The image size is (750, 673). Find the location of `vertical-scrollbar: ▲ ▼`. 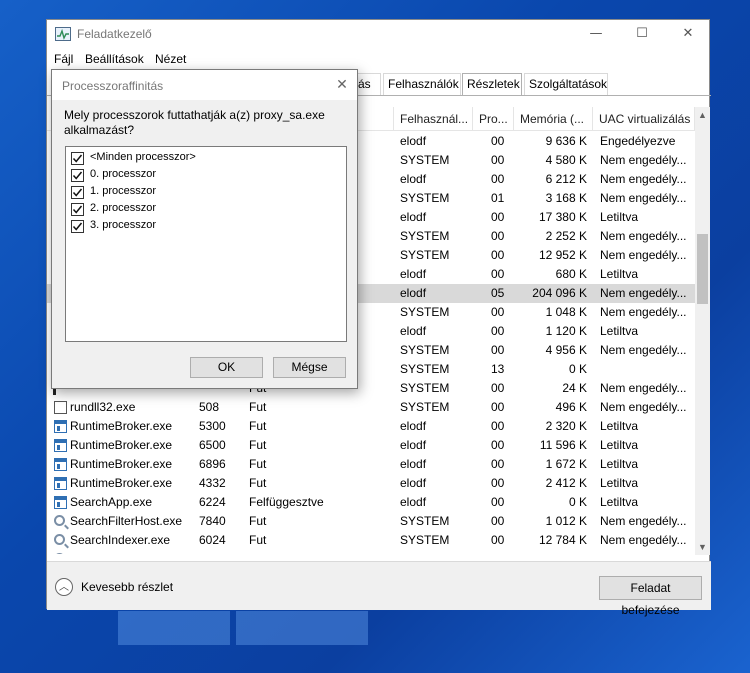

vertical-scrollbar: ▲ ▼ is located at coordinates (702, 331).